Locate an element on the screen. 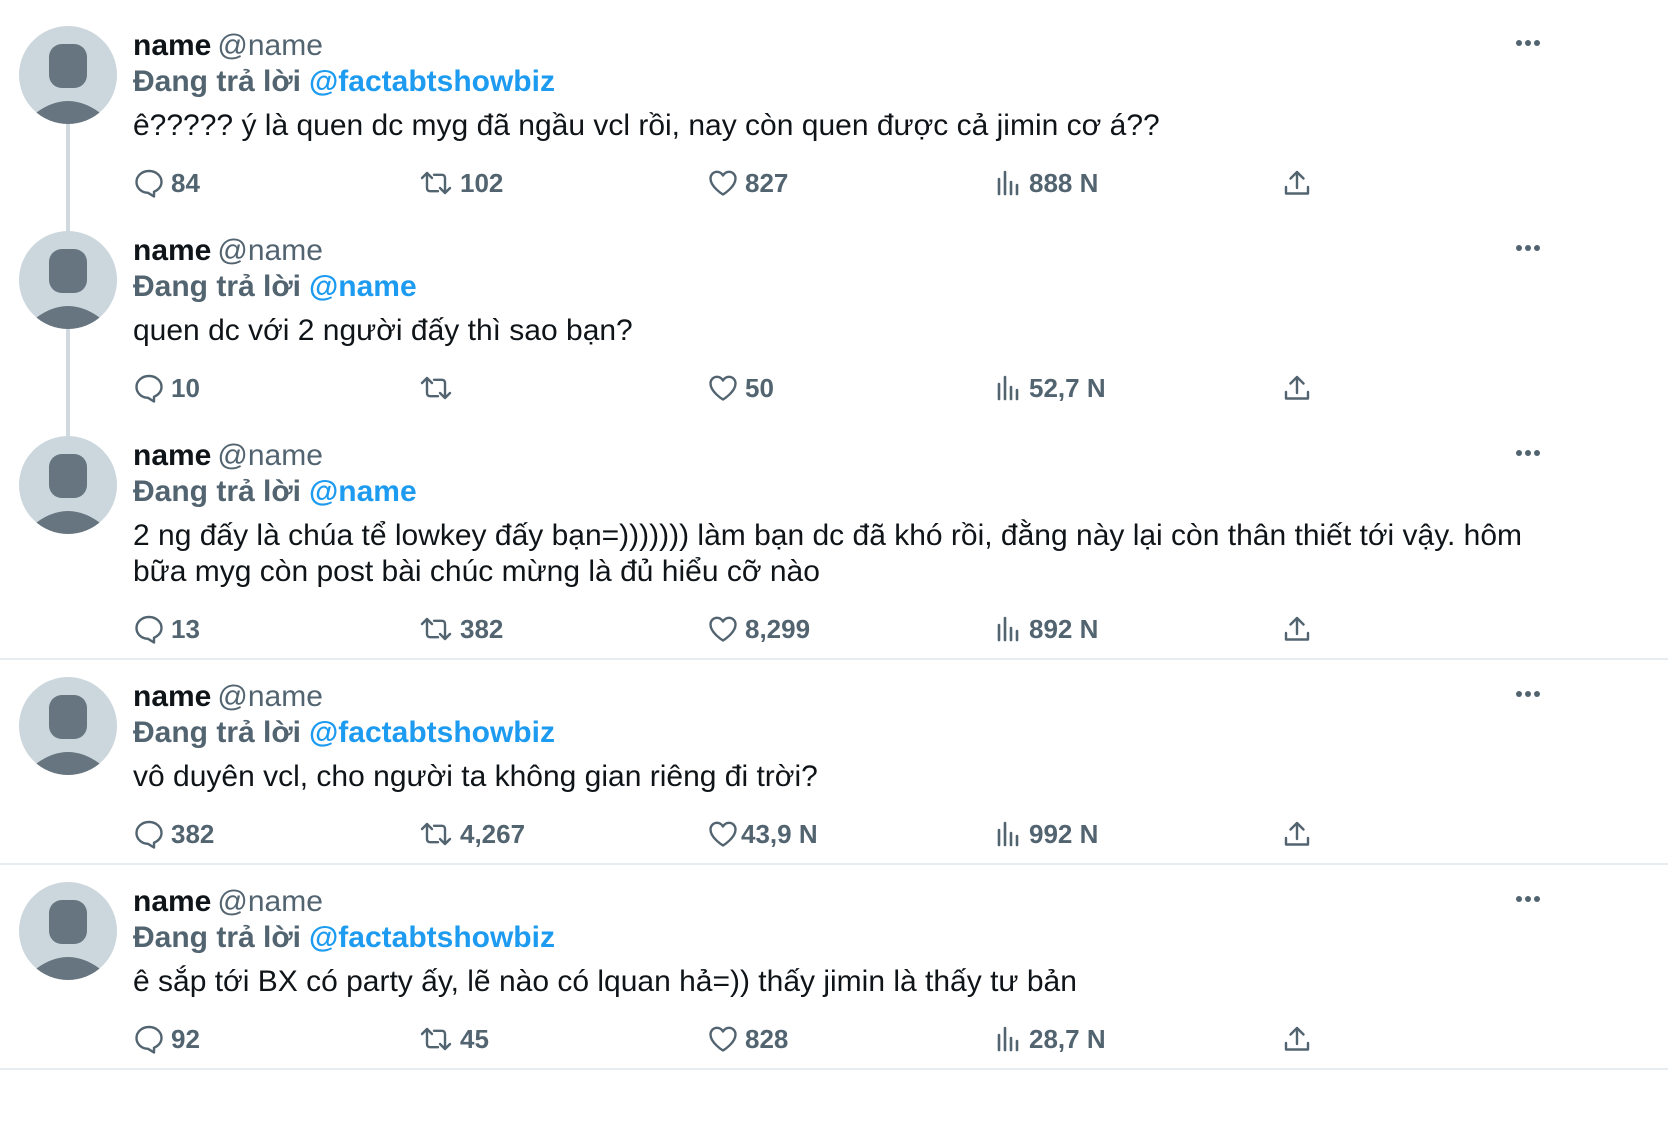 Image resolution: width=1668 pixels, height=1142 pixels. retweet-button is located at coordinates (439, 388).